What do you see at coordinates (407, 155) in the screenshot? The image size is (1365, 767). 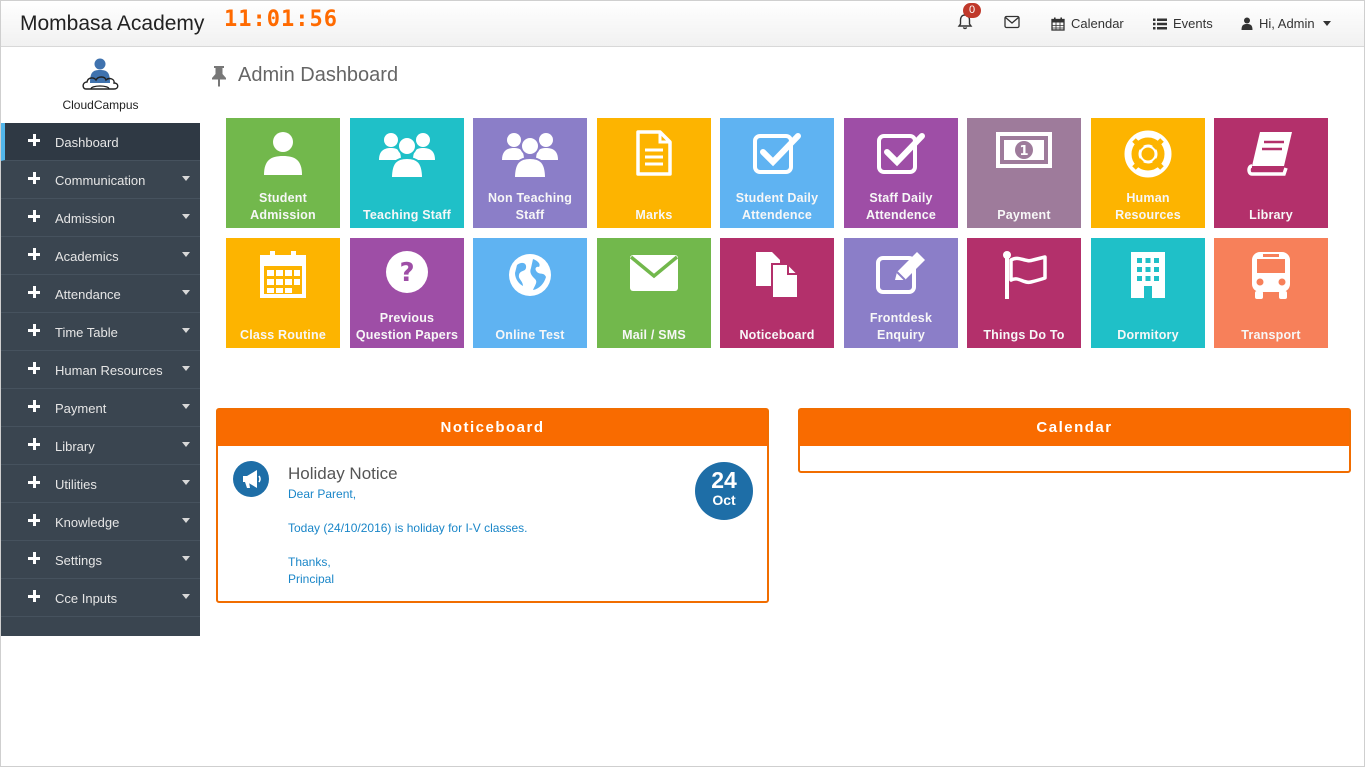 I see `users-icon` at bounding box center [407, 155].